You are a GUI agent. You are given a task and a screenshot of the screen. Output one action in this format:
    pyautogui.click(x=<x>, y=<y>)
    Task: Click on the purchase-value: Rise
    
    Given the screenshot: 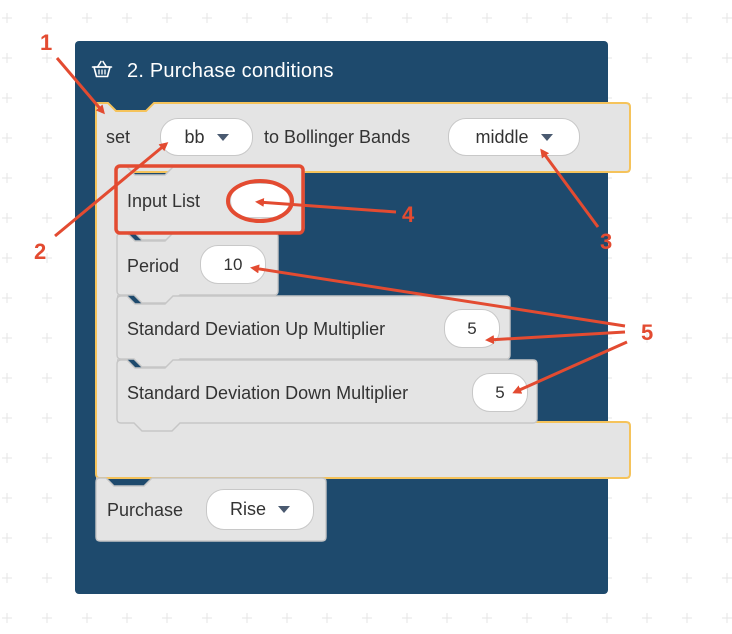 What is the action you would take?
    pyautogui.click(x=247, y=509)
    